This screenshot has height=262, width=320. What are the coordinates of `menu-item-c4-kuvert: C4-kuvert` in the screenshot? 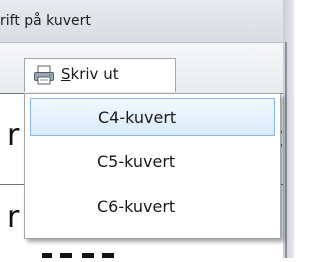 It's located at (152, 117).